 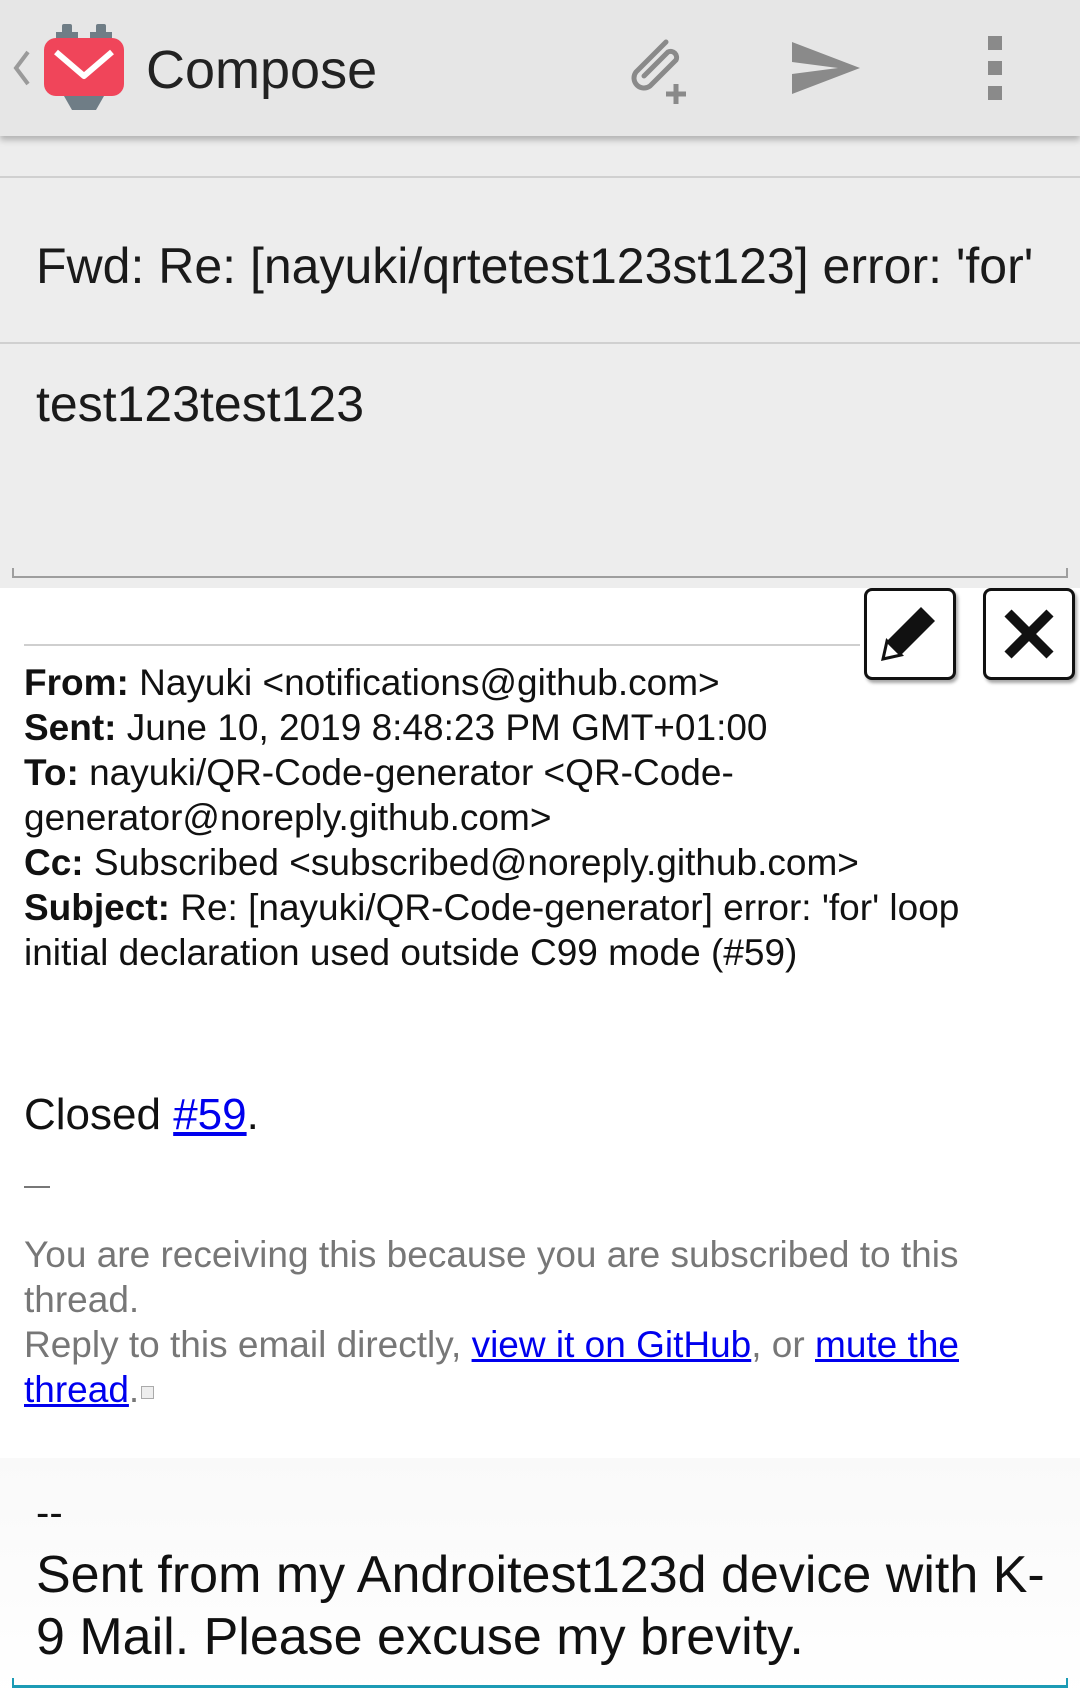 I want to click on closed-text: Closed, so click(x=99, y=1114).